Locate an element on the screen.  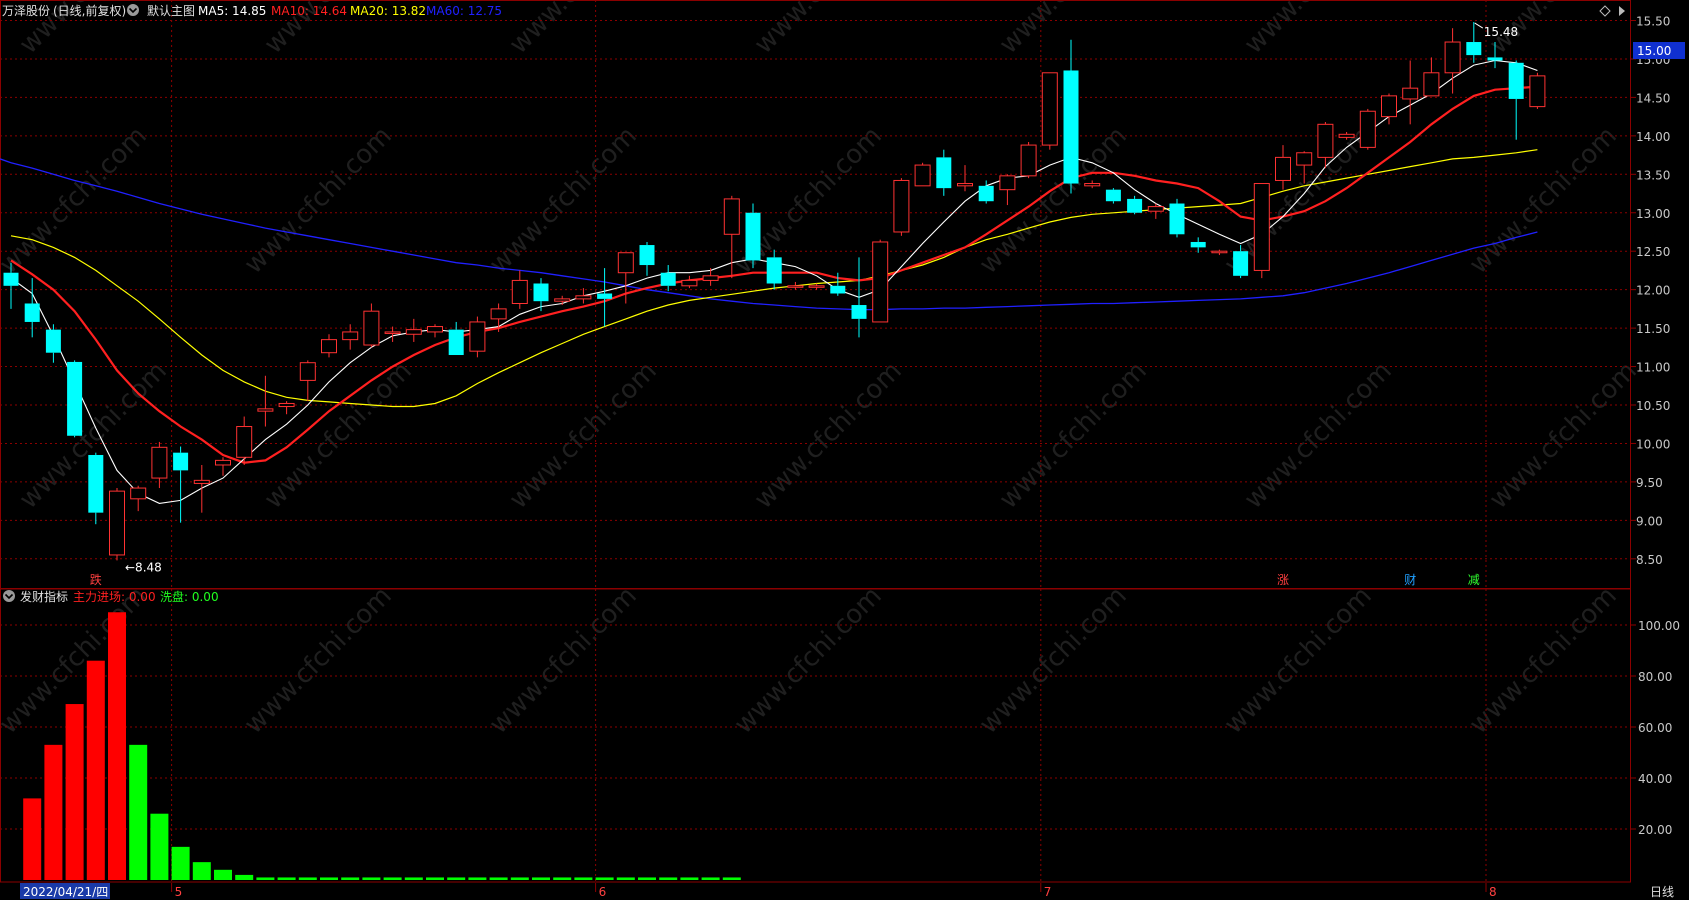
month-labels: 5 6 7 8 is located at coordinates (834, 891).